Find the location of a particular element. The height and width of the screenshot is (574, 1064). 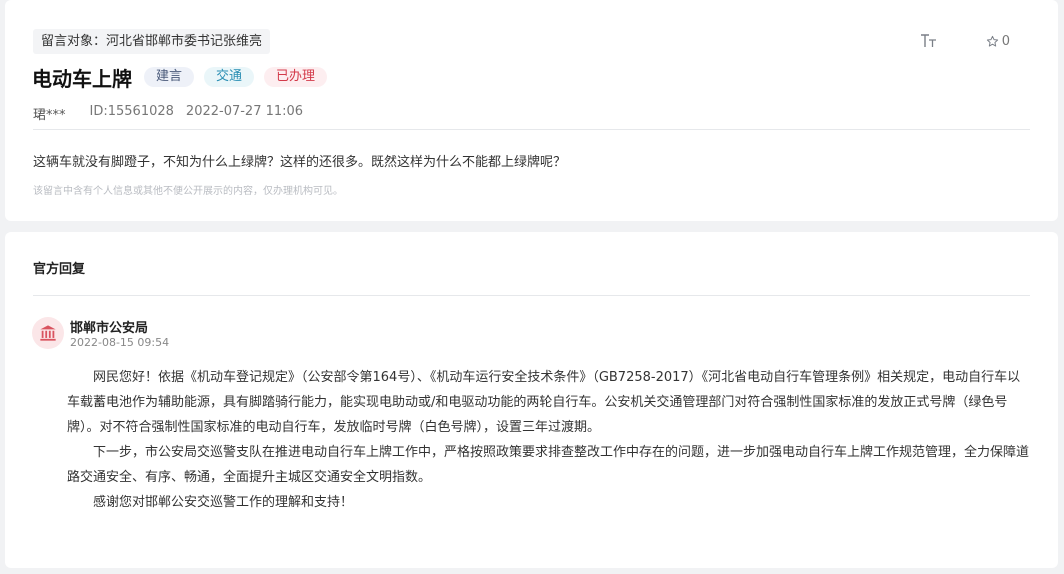

favorite-count: 0 is located at coordinates (1005, 41).